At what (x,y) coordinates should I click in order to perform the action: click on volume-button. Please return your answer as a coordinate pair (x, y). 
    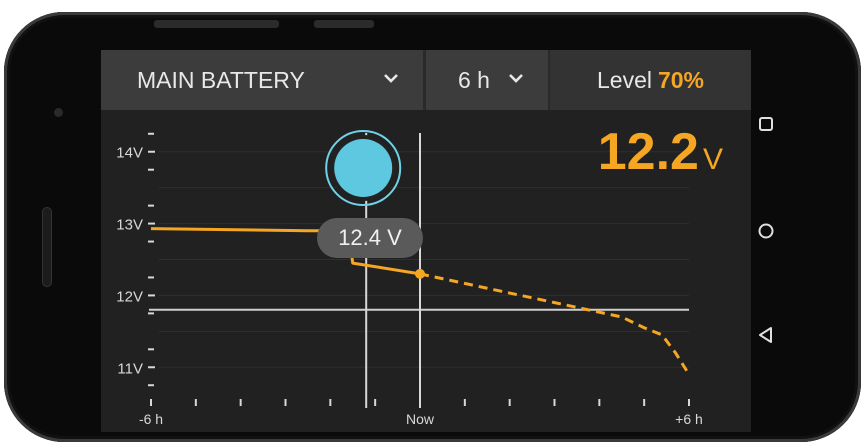
    Looking at the image, I should click on (216, 24).